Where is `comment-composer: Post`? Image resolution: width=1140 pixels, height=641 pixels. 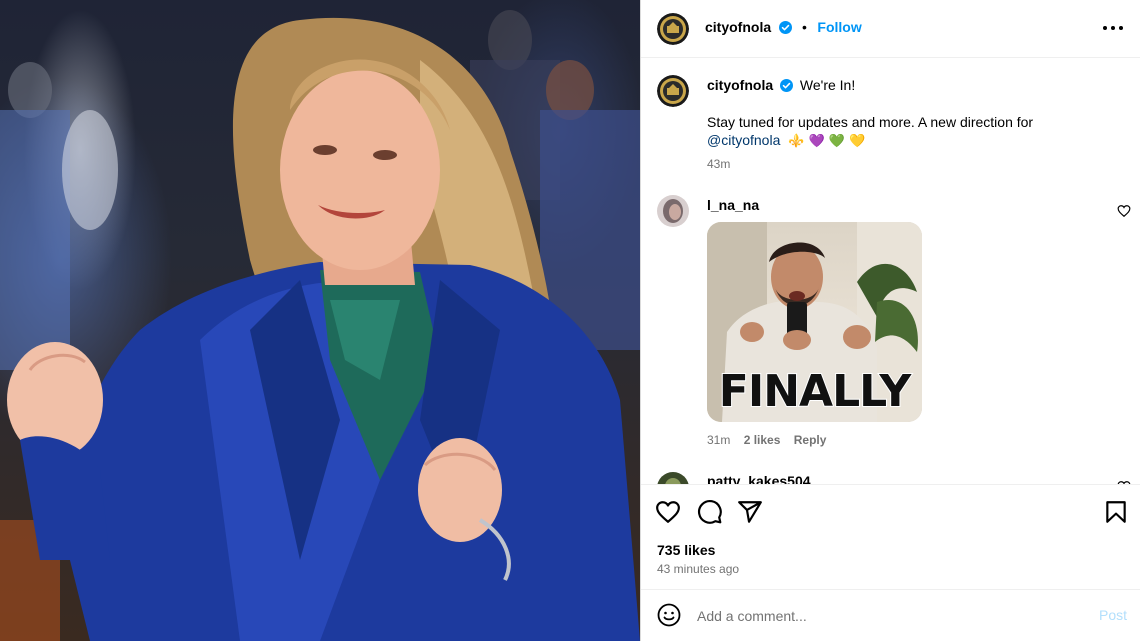
comment-composer: Post is located at coordinates (890, 615).